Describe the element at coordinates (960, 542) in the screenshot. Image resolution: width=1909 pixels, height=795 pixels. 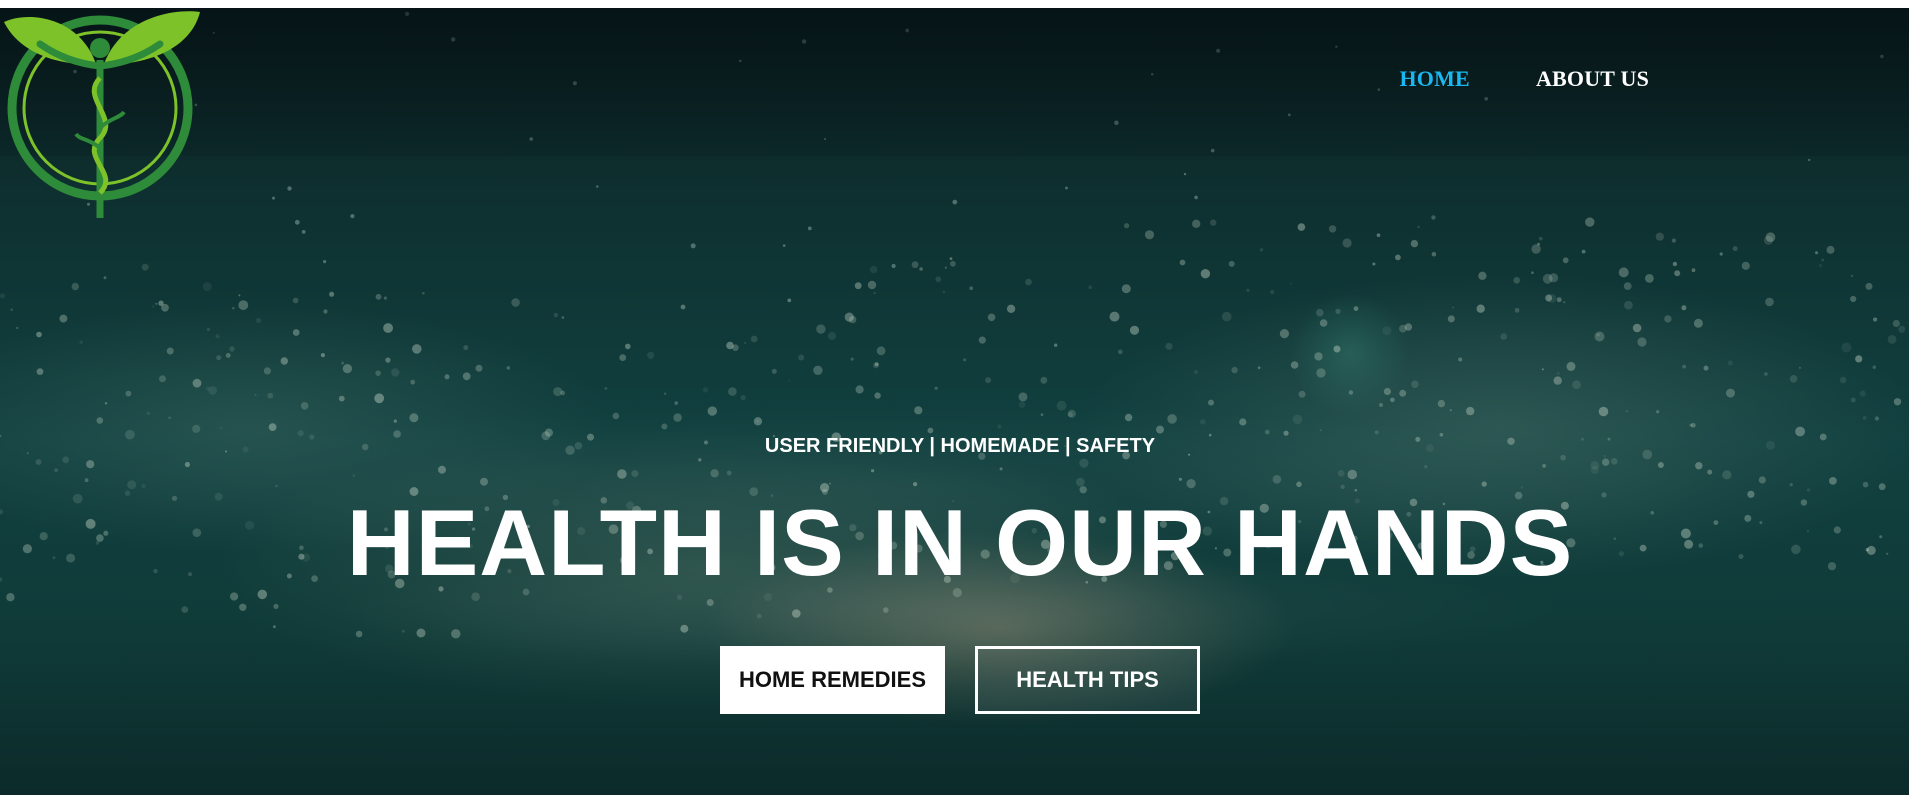
I see `hero-headline: HEALTH IS IN OUR HANDS` at that location.